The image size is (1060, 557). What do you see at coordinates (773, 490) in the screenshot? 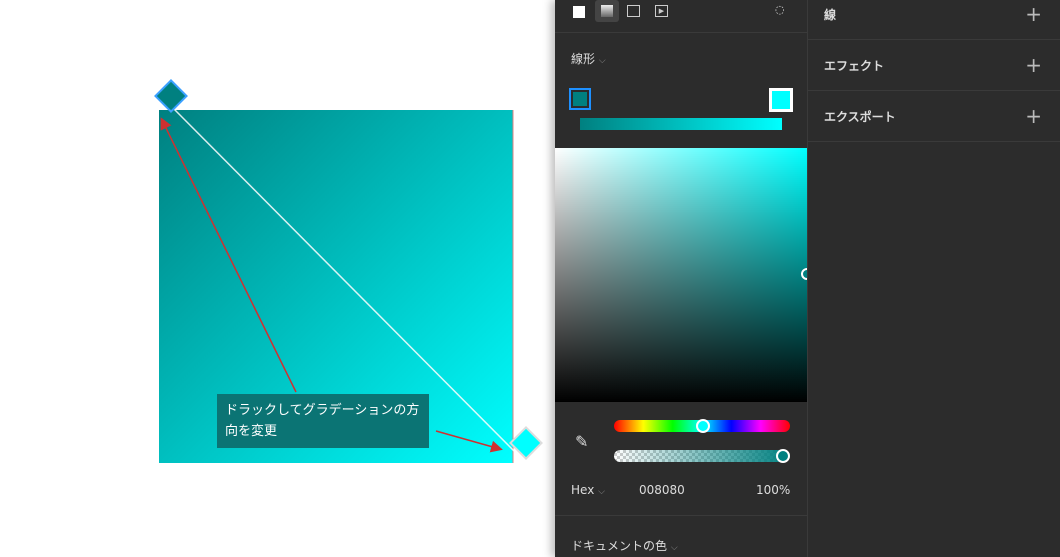
I see `opacity-input: 100%` at bounding box center [773, 490].